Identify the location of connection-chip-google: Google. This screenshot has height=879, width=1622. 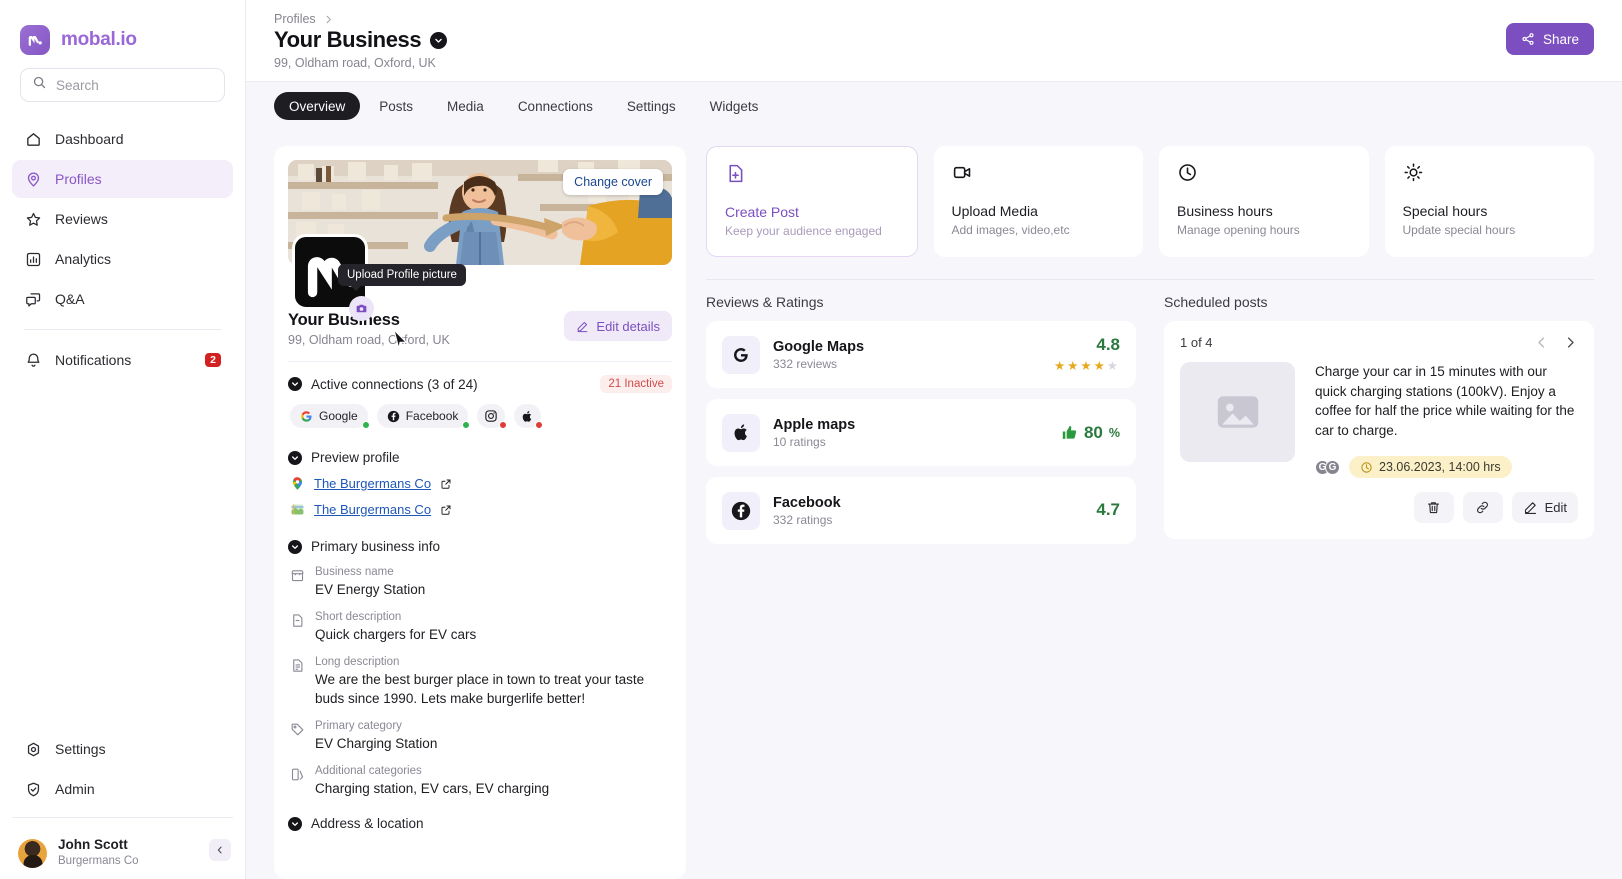
(330, 416).